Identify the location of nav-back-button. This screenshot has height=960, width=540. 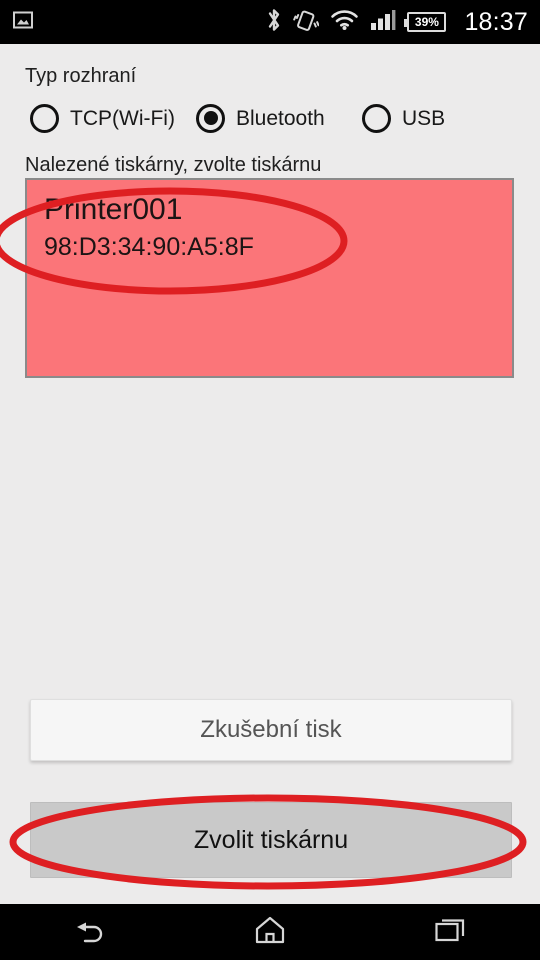
(90, 932).